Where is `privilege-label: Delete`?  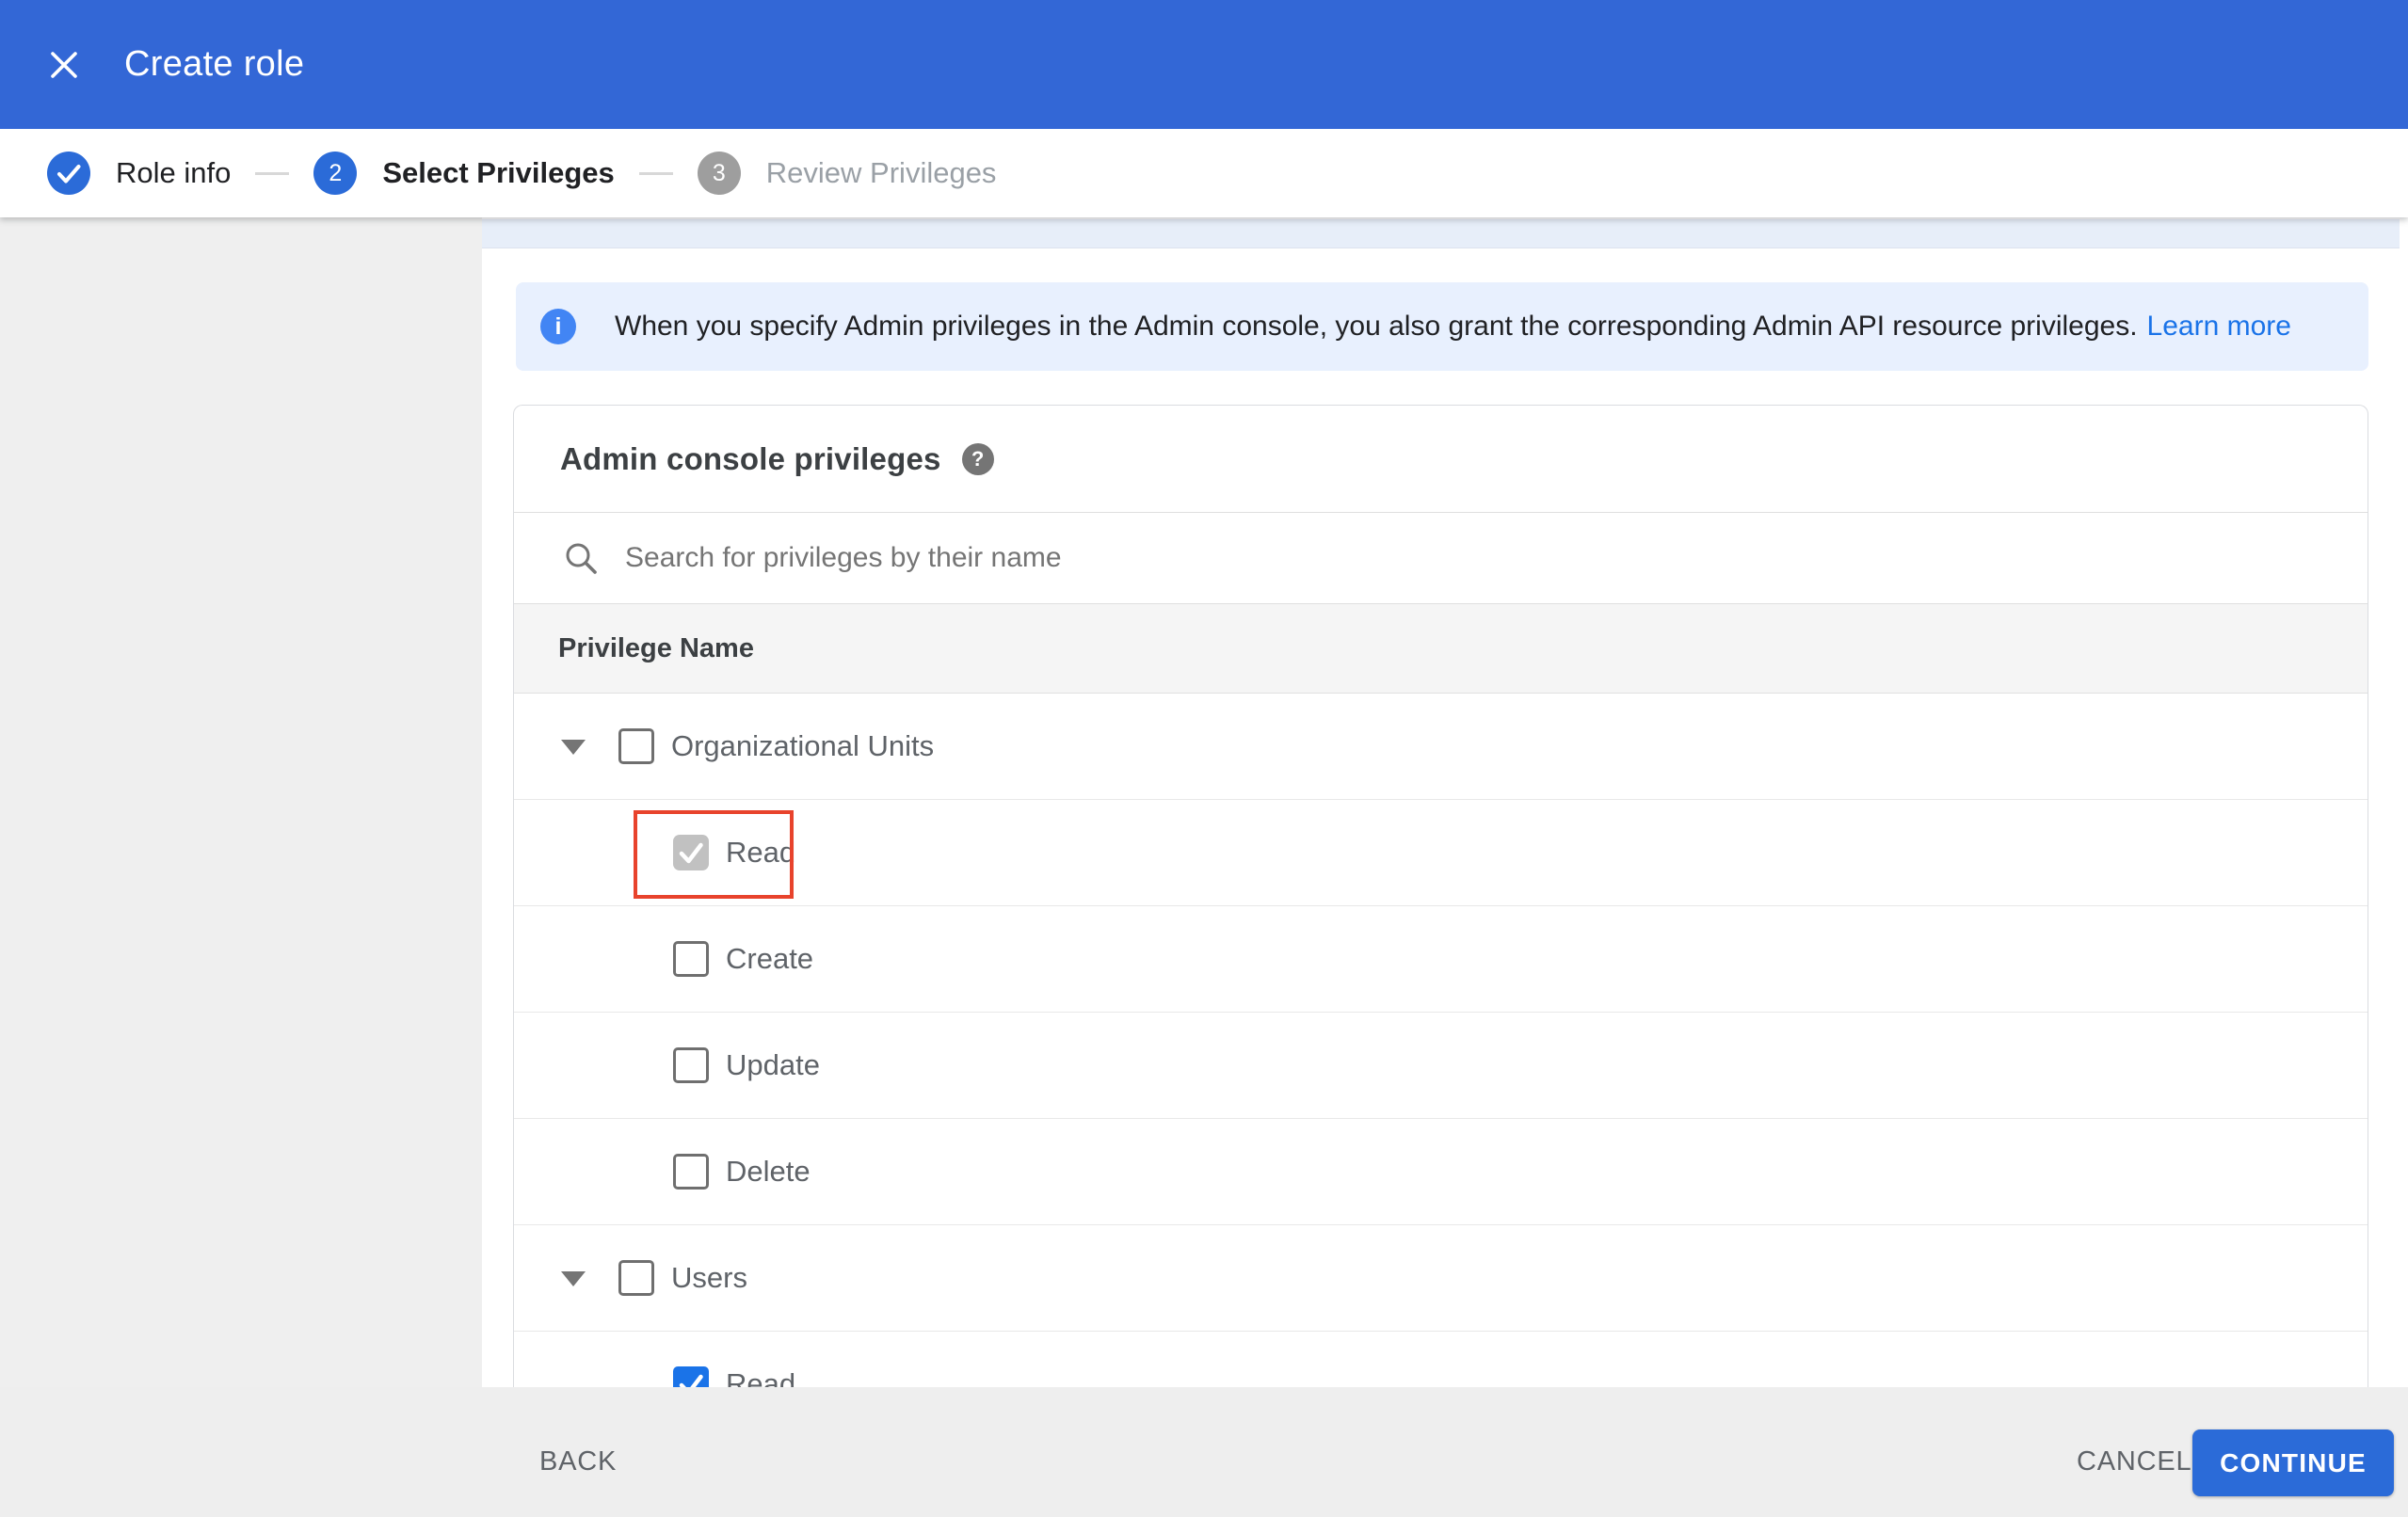
privilege-label: Delete is located at coordinates (768, 1171).